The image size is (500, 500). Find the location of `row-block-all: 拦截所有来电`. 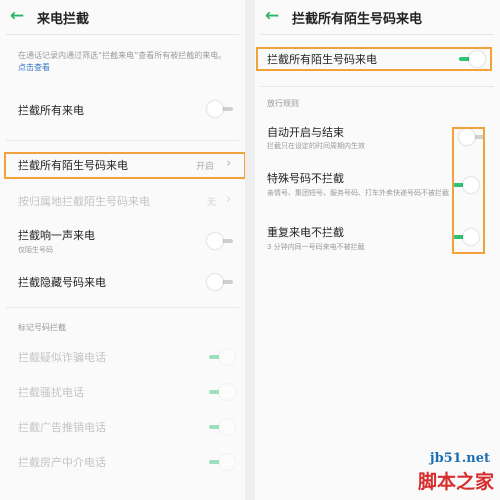

row-block-all: 拦截所有来电 is located at coordinates (122, 109).